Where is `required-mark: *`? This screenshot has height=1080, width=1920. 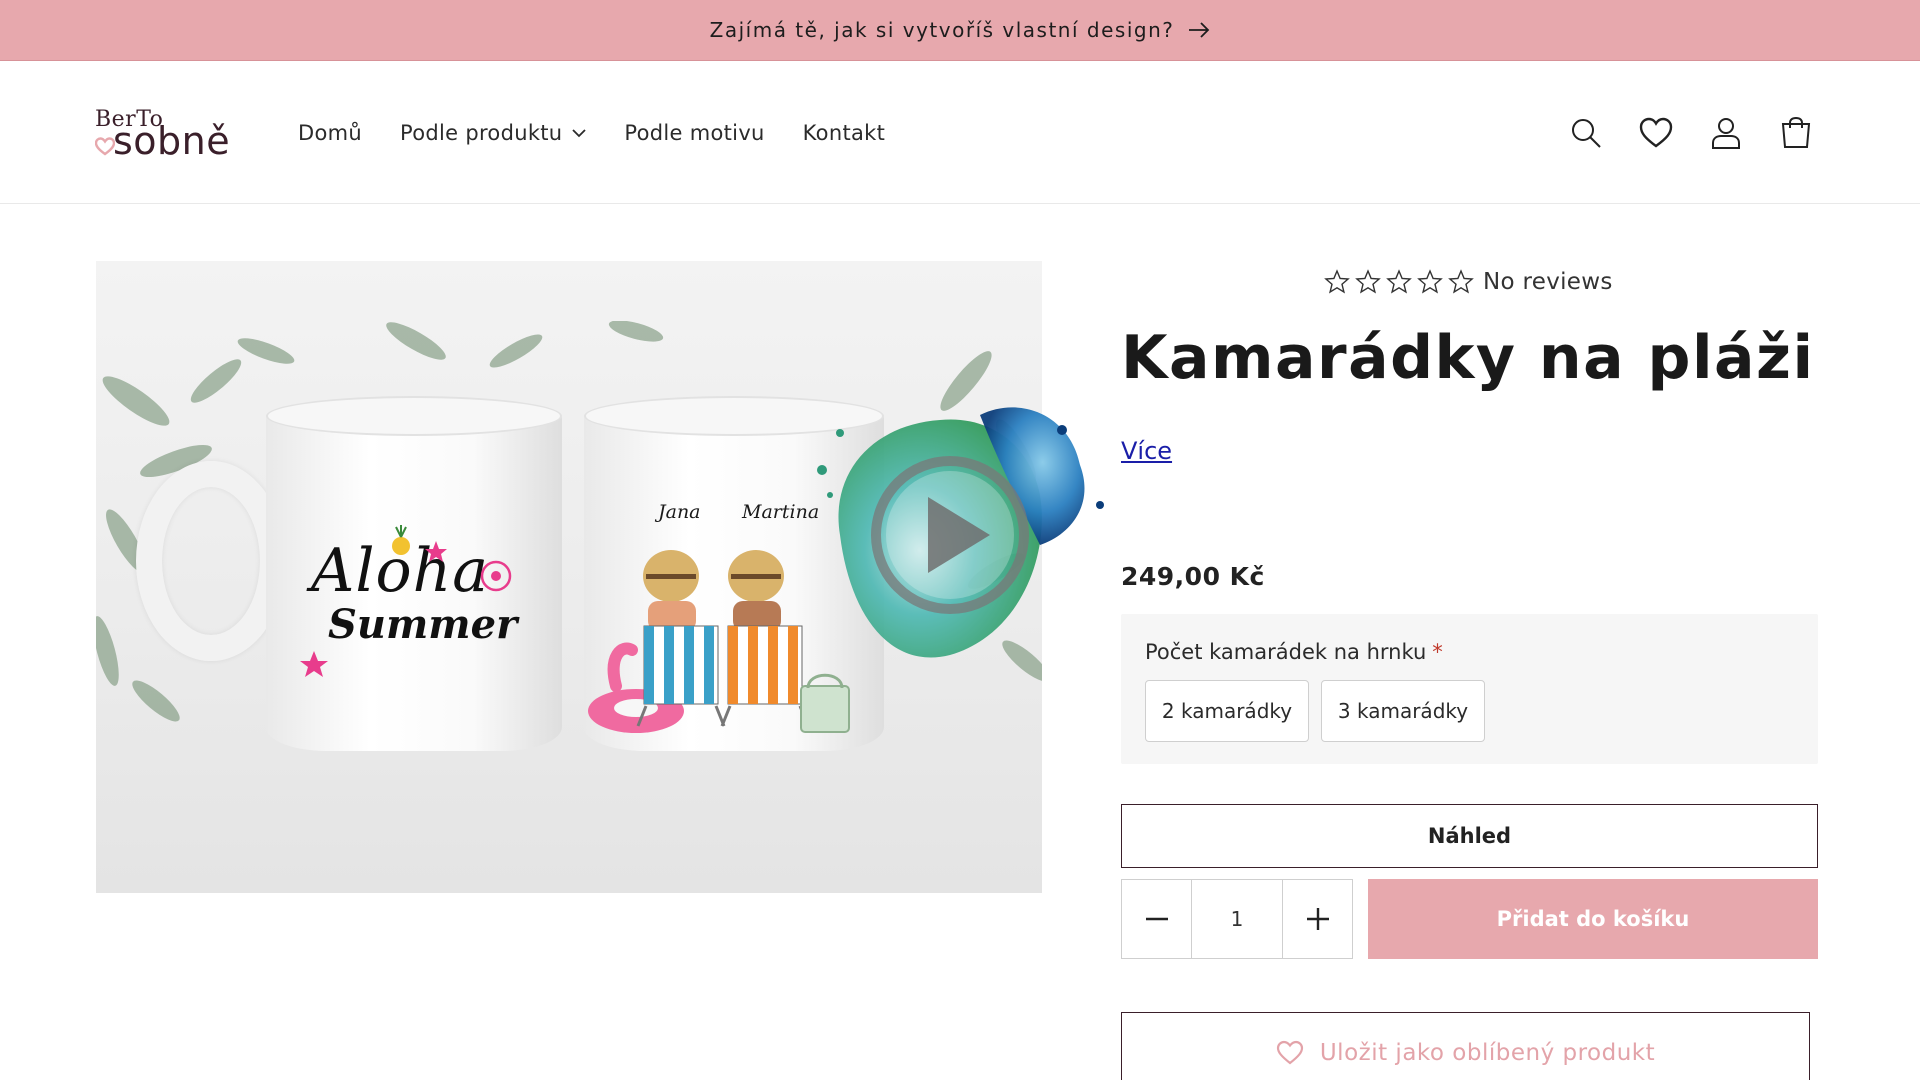 required-mark: * is located at coordinates (1437, 652).